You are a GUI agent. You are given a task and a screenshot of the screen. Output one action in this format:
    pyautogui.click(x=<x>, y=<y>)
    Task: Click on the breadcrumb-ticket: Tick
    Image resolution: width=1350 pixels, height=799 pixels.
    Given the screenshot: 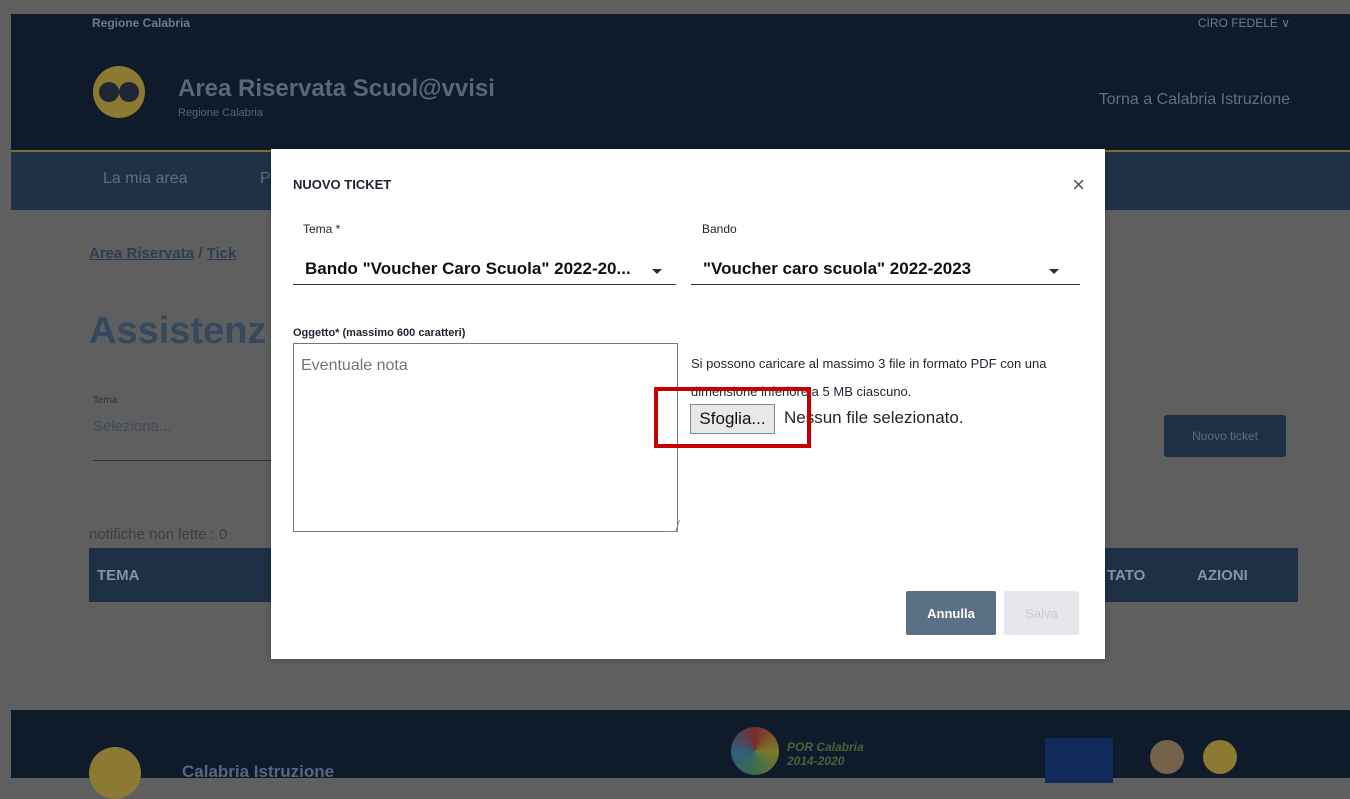 What is the action you would take?
    pyautogui.click(x=222, y=253)
    